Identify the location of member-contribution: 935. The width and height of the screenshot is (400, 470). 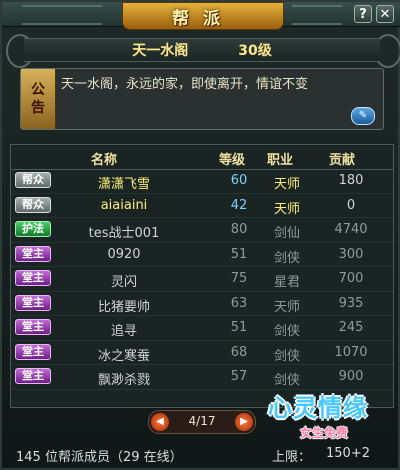
(351, 303).